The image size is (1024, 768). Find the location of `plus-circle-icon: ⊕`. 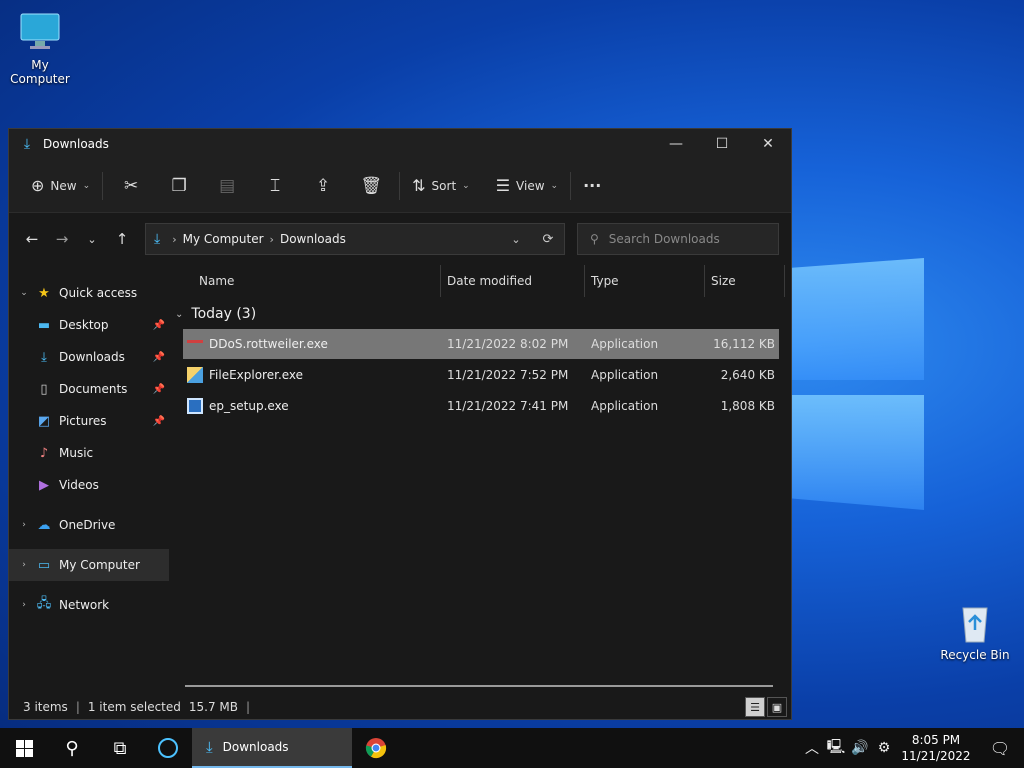

plus-circle-icon: ⊕ is located at coordinates (38, 185).